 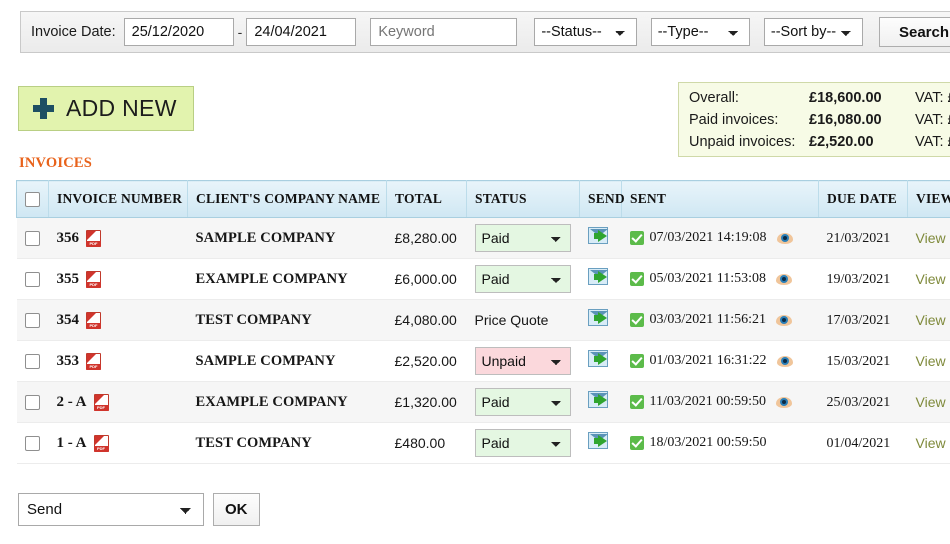 What do you see at coordinates (863, 199) in the screenshot?
I see `header-due-date: DUE DATE` at bounding box center [863, 199].